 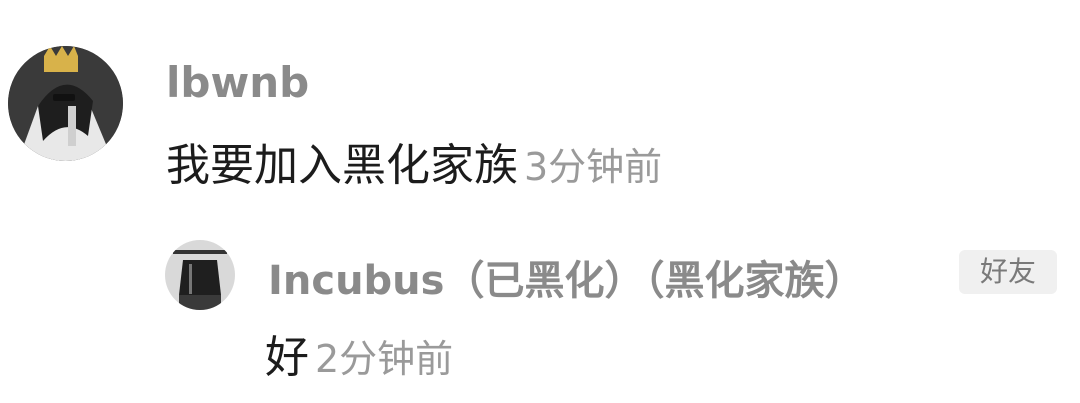 I want to click on username: Incubus（已黑化）（黑化家族）, so click(x=566, y=277).